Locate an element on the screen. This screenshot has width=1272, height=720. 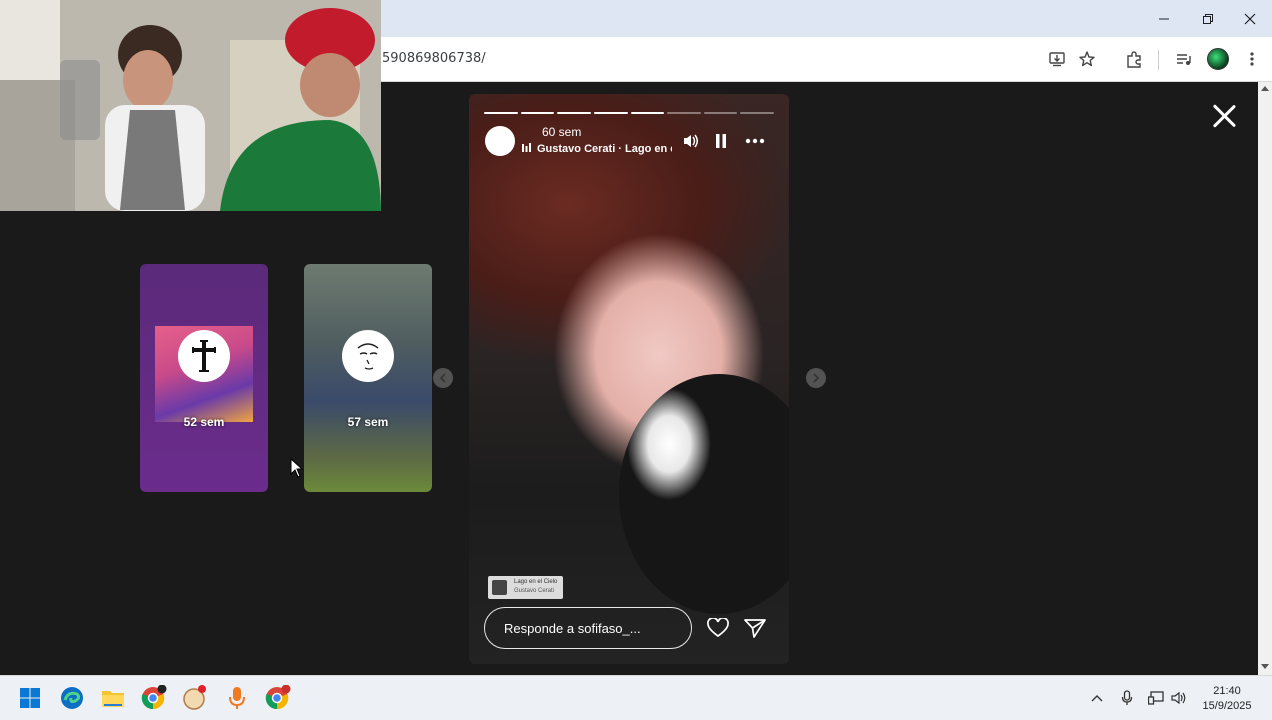
close-window-button is located at coordinates (1250, 18).